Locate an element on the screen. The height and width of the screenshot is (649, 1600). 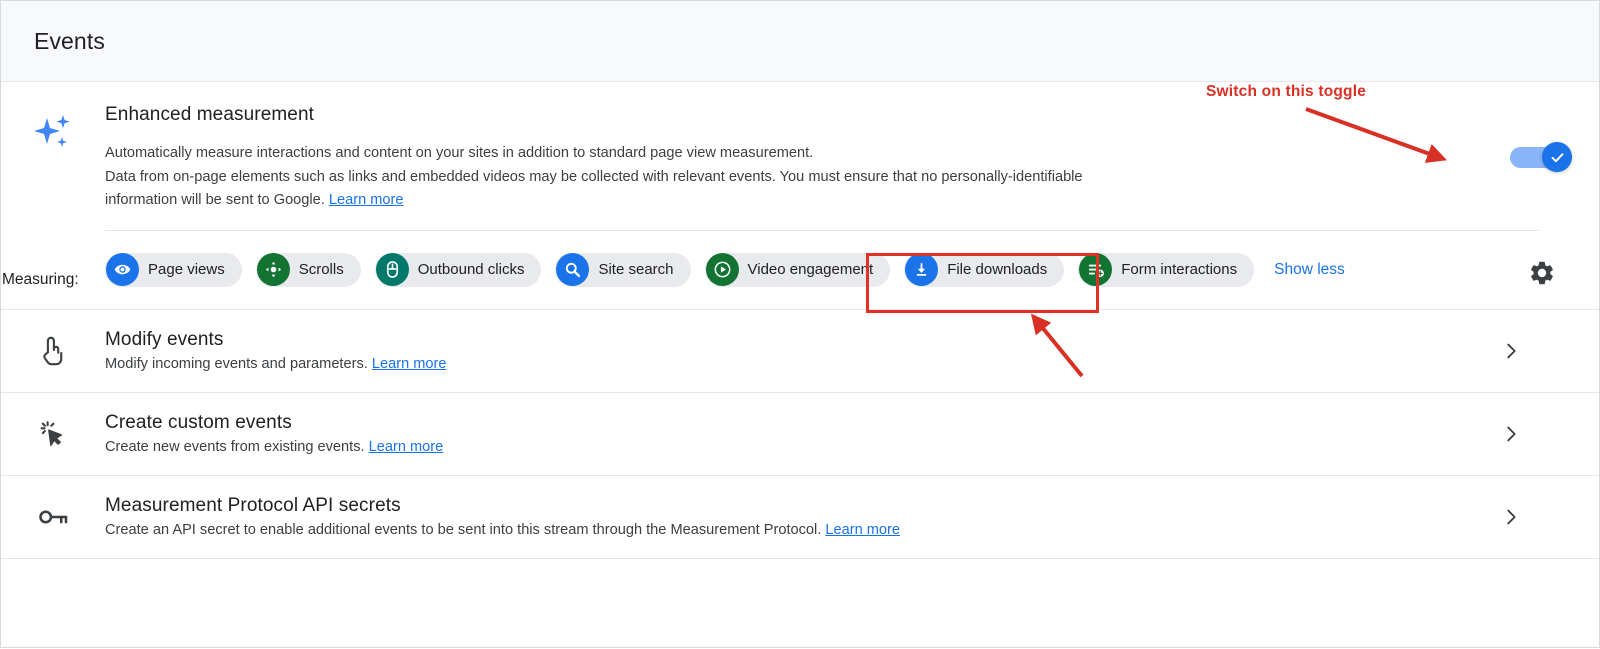
row-subtitle-text: Modify incoming events and parameters. is located at coordinates (238, 364).